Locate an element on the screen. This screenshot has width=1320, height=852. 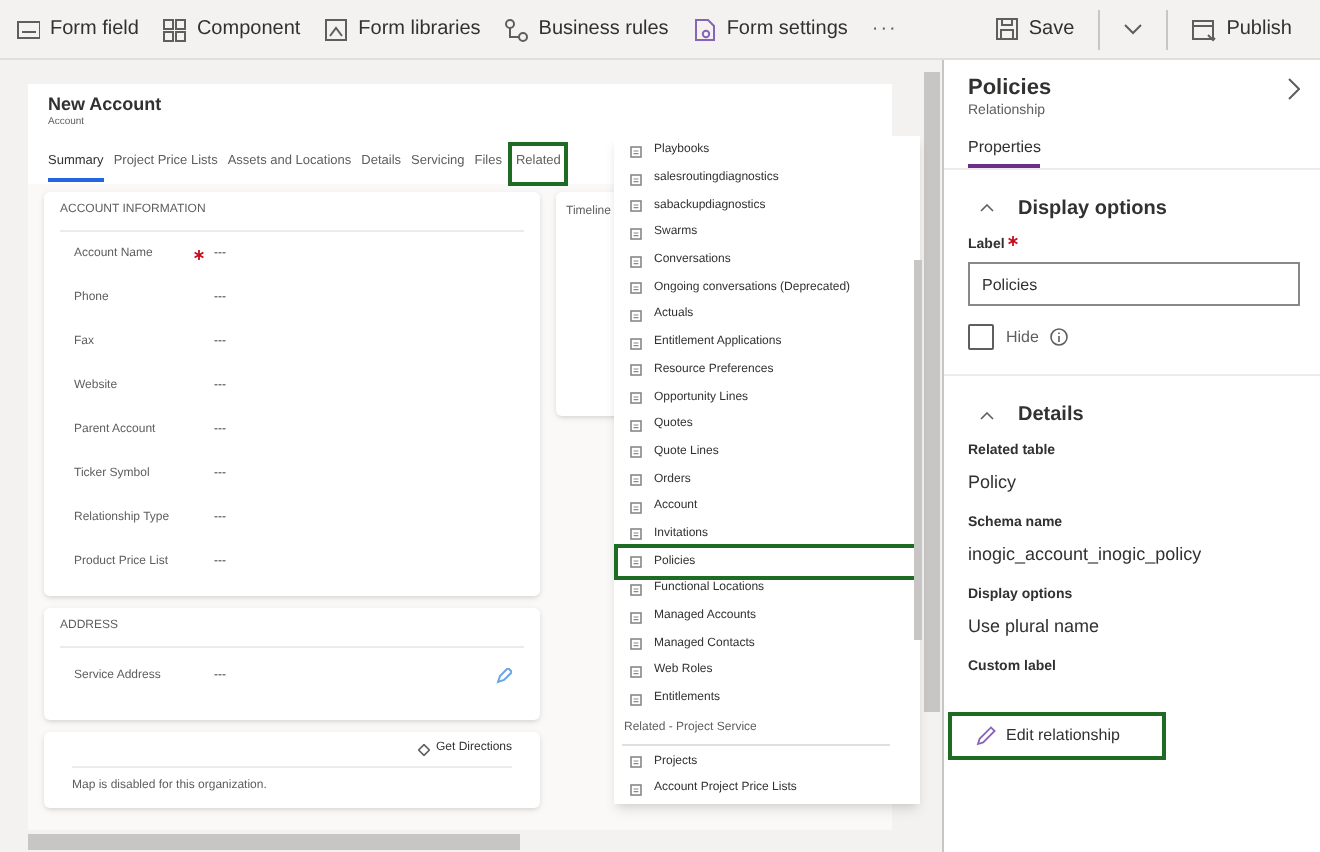
textbox-icon is located at coordinates (28, 29).